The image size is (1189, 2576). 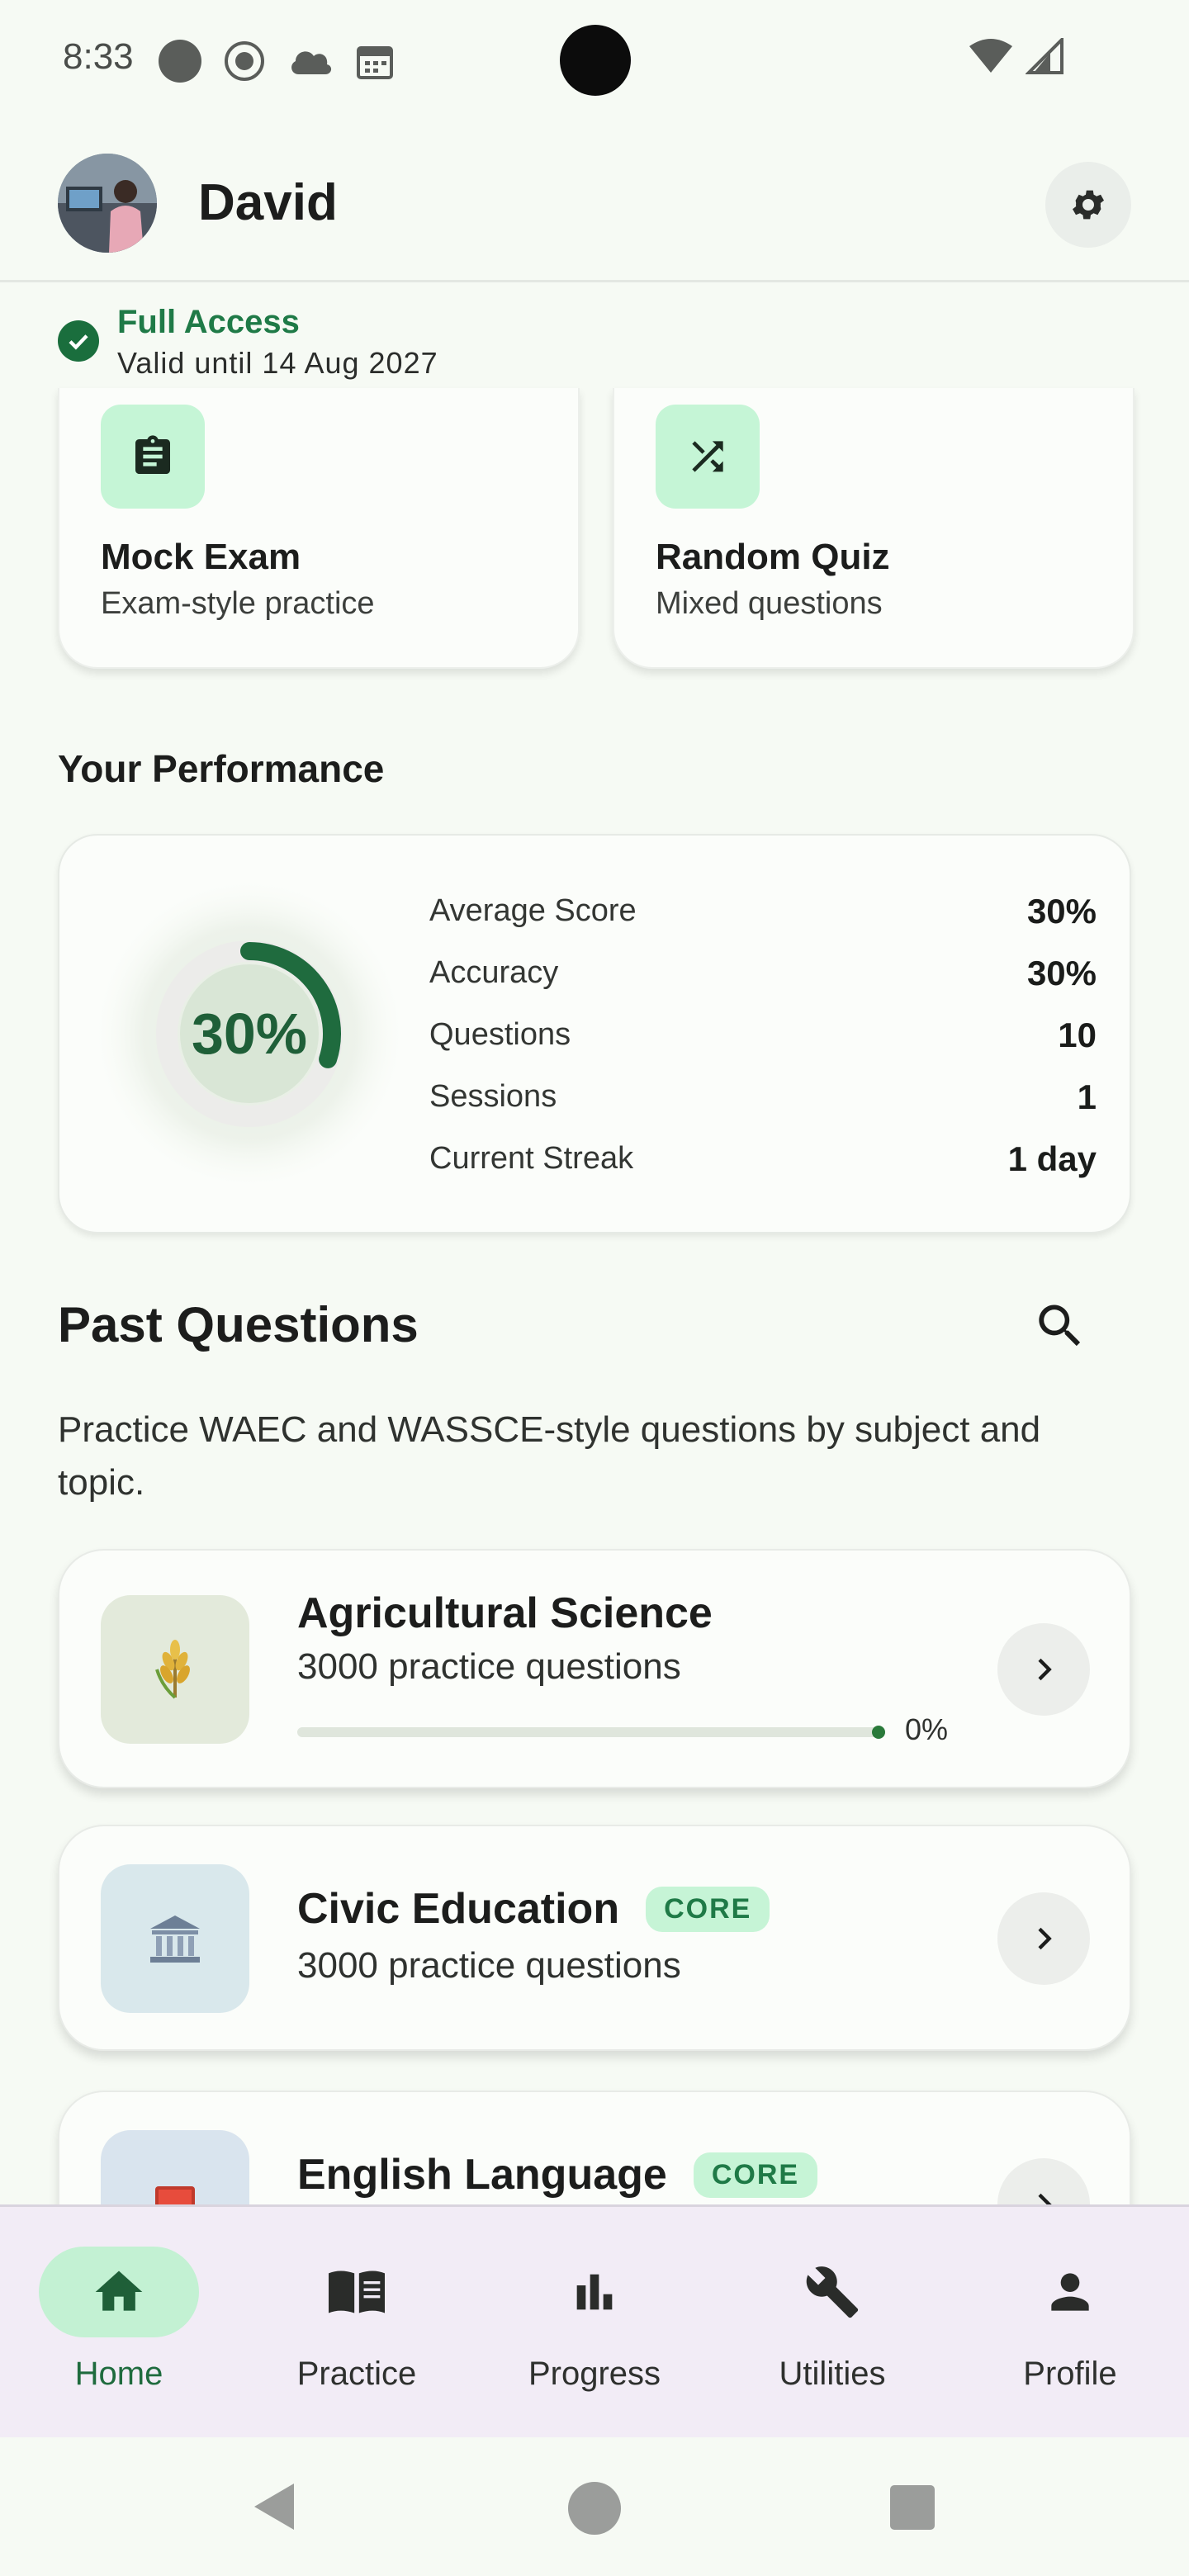 What do you see at coordinates (763, 1159) in the screenshot?
I see `stat-row-current-streak: Current Streak 1 day` at bounding box center [763, 1159].